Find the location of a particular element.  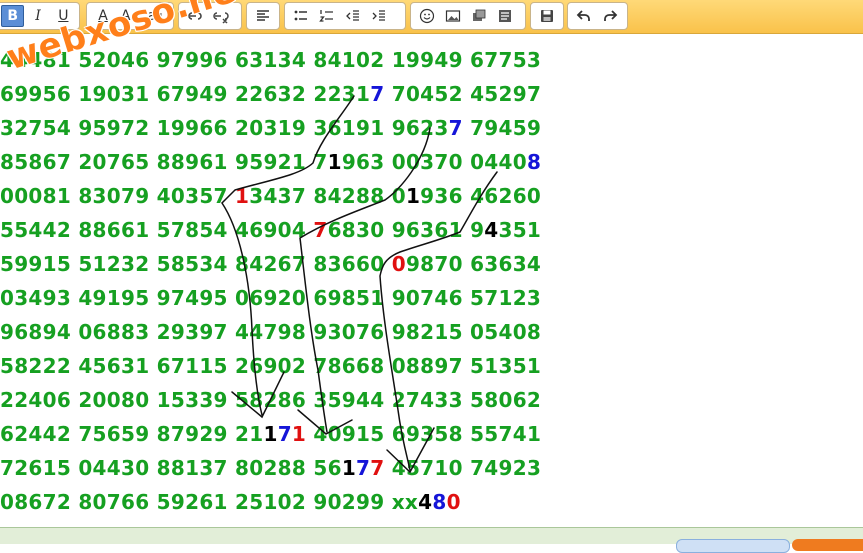

quote-icon is located at coordinates (505, 16).